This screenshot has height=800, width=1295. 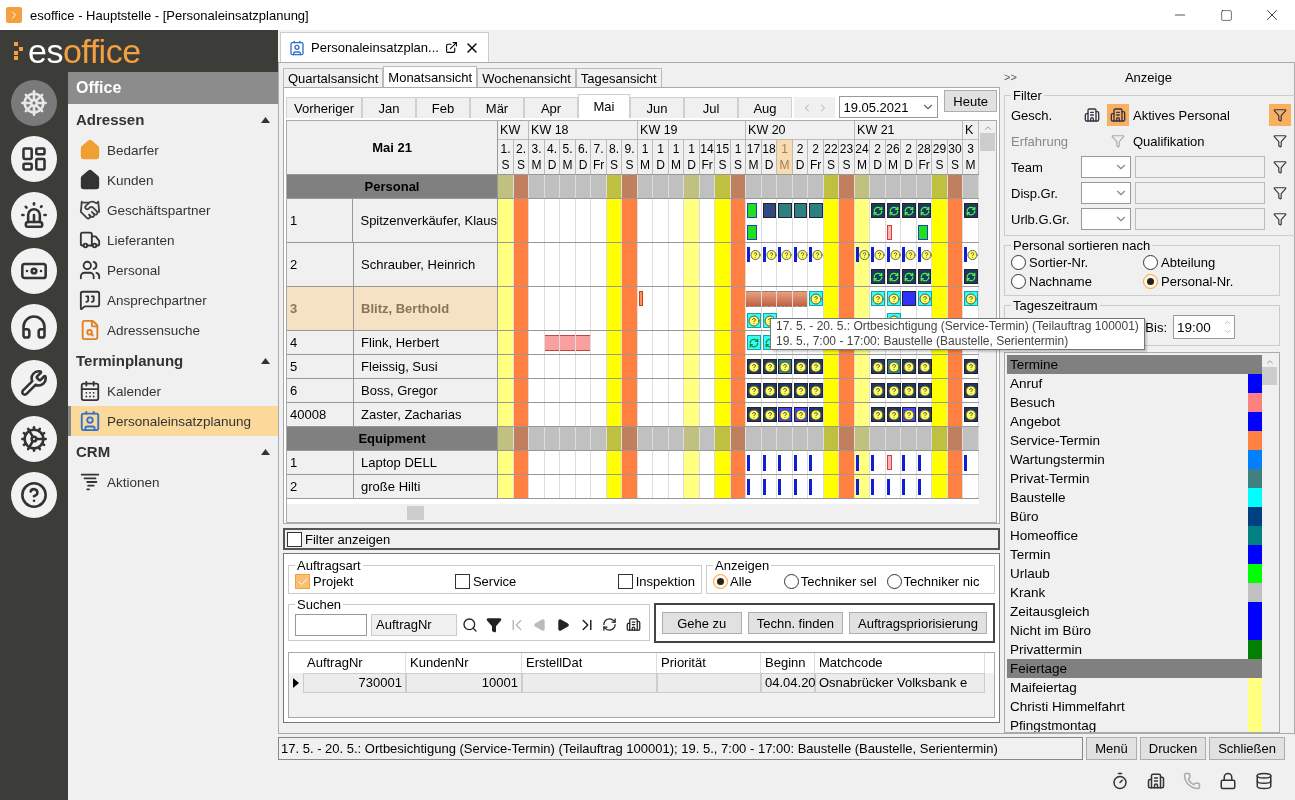 What do you see at coordinates (321, 414) in the screenshot?
I see `row-number: 40008` at bounding box center [321, 414].